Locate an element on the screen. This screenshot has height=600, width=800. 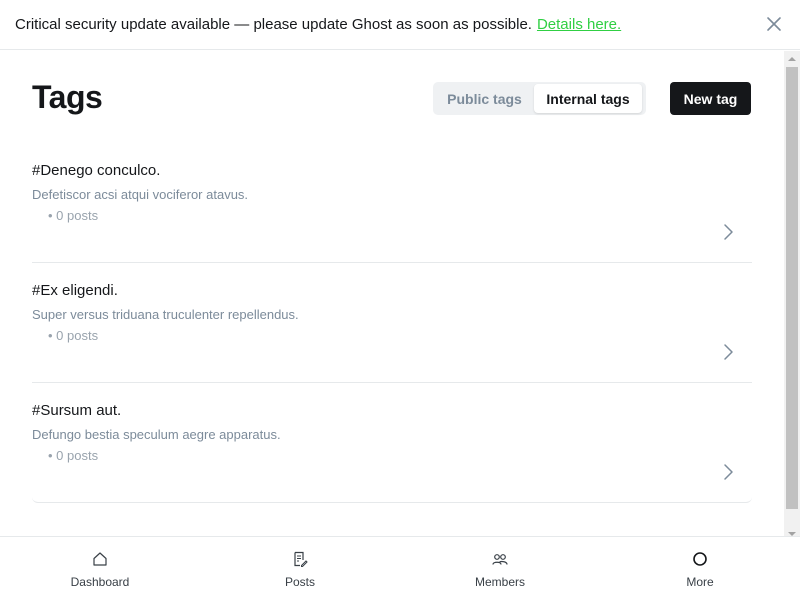
nav-item-dashboard: Dashboard is located at coordinates (100, 568).